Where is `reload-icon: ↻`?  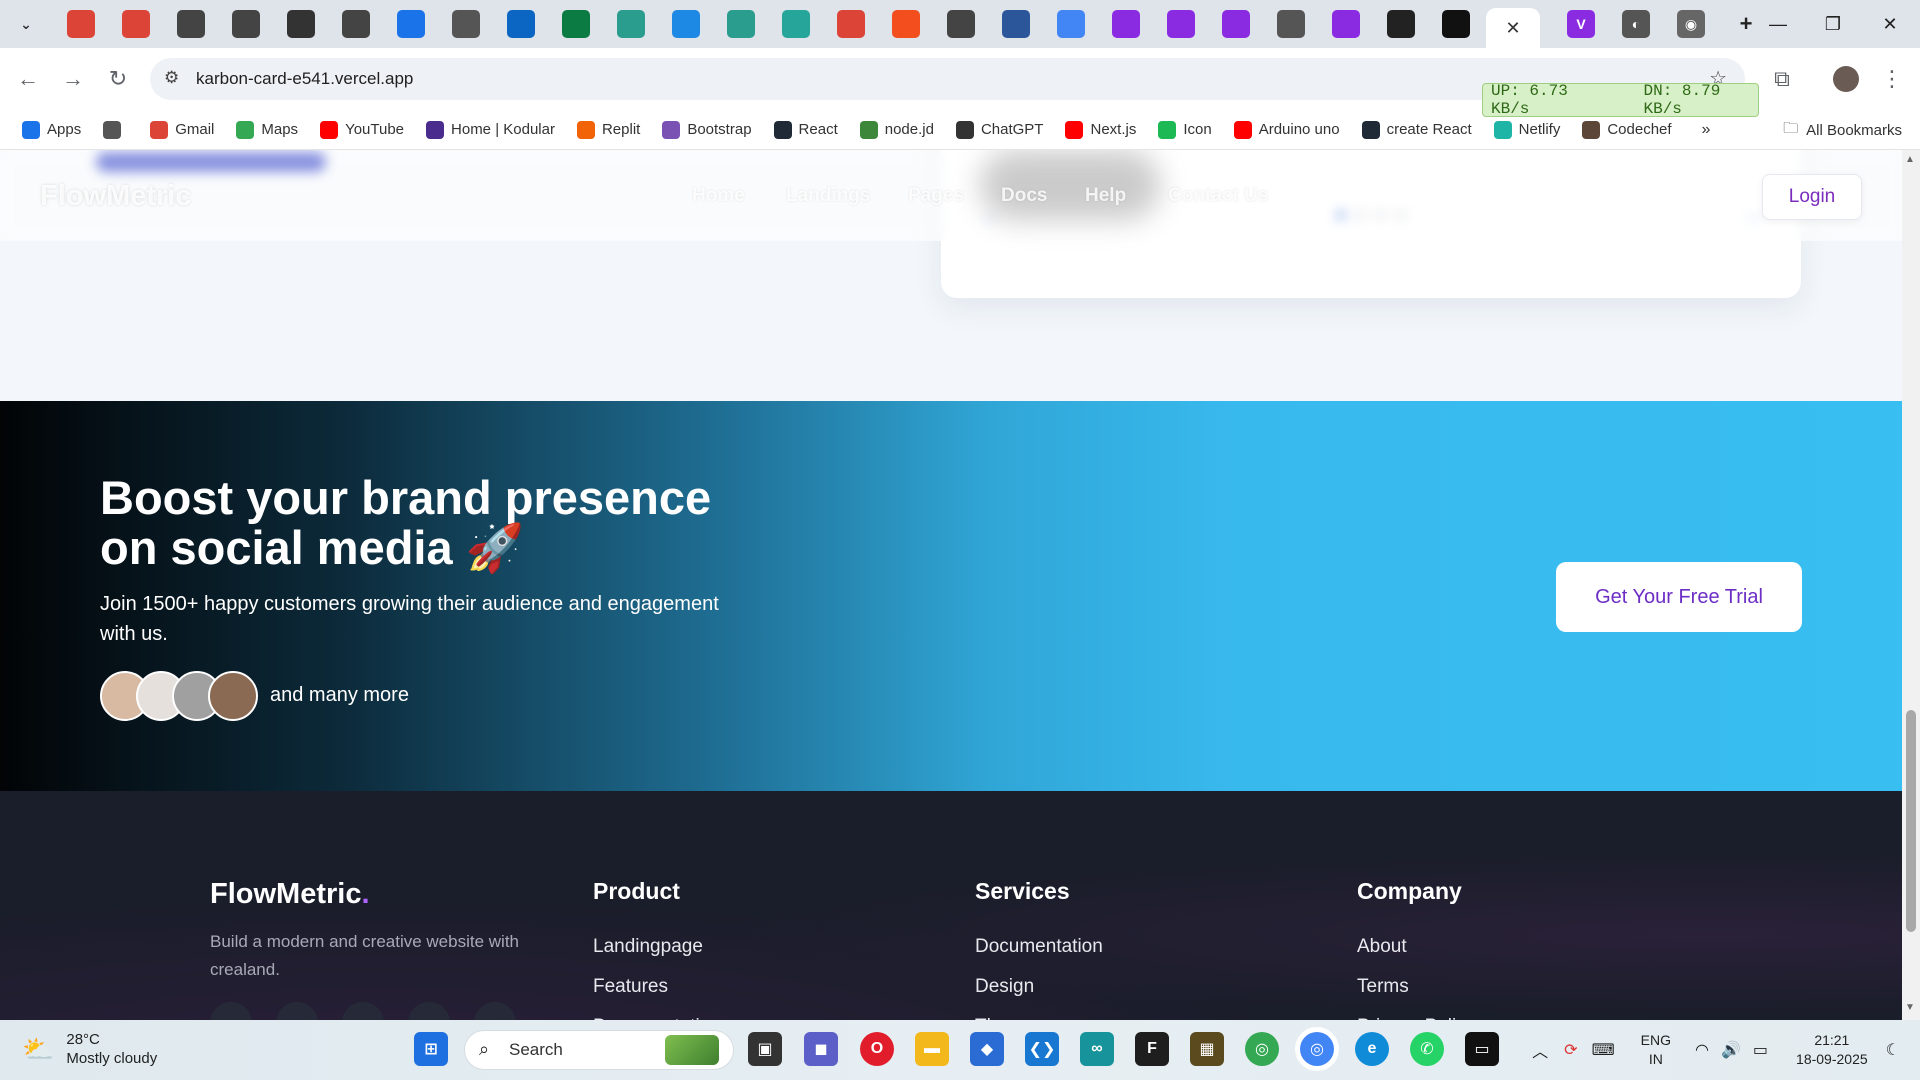
reload-icon: ↻ is located at coordinates (118, 79).